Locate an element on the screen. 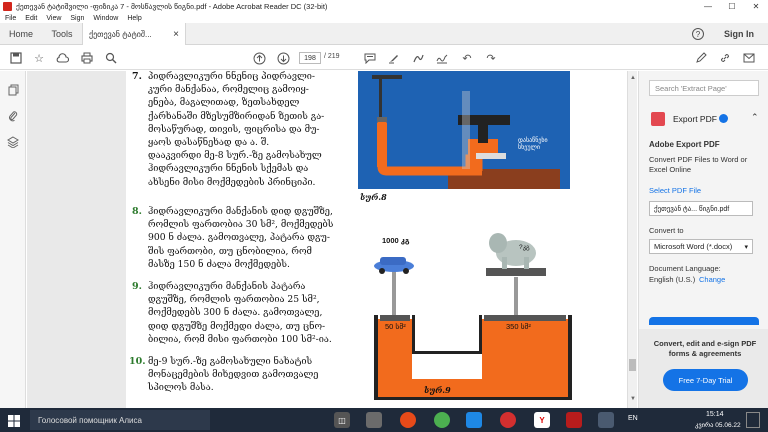  minimize-button: — is located at coordinates (708, 6).